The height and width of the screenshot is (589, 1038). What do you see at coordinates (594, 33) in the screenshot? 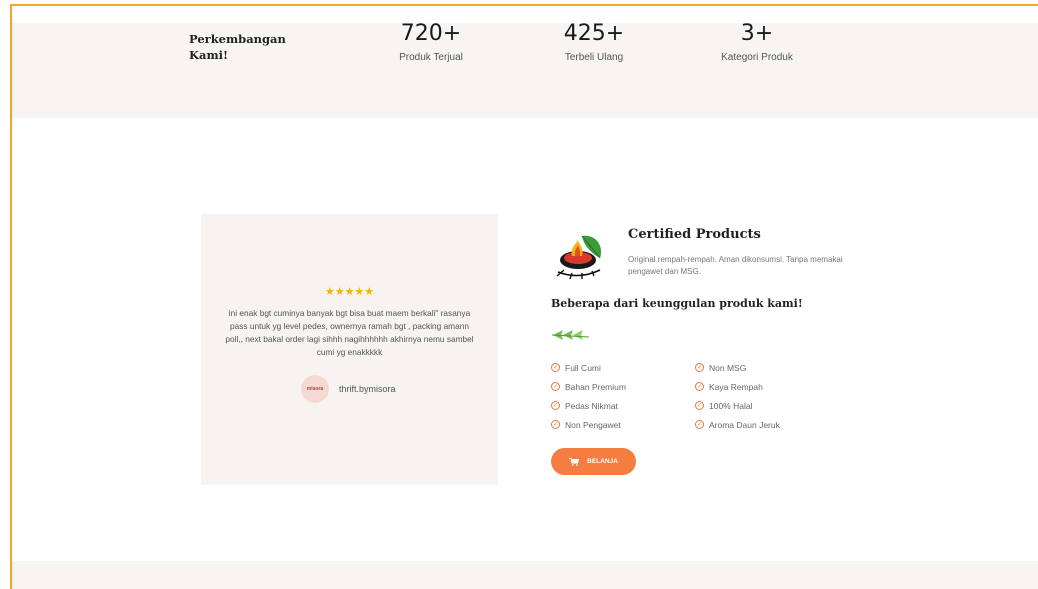
I see `stat-value: 425+` at bounding box center [594, 33].